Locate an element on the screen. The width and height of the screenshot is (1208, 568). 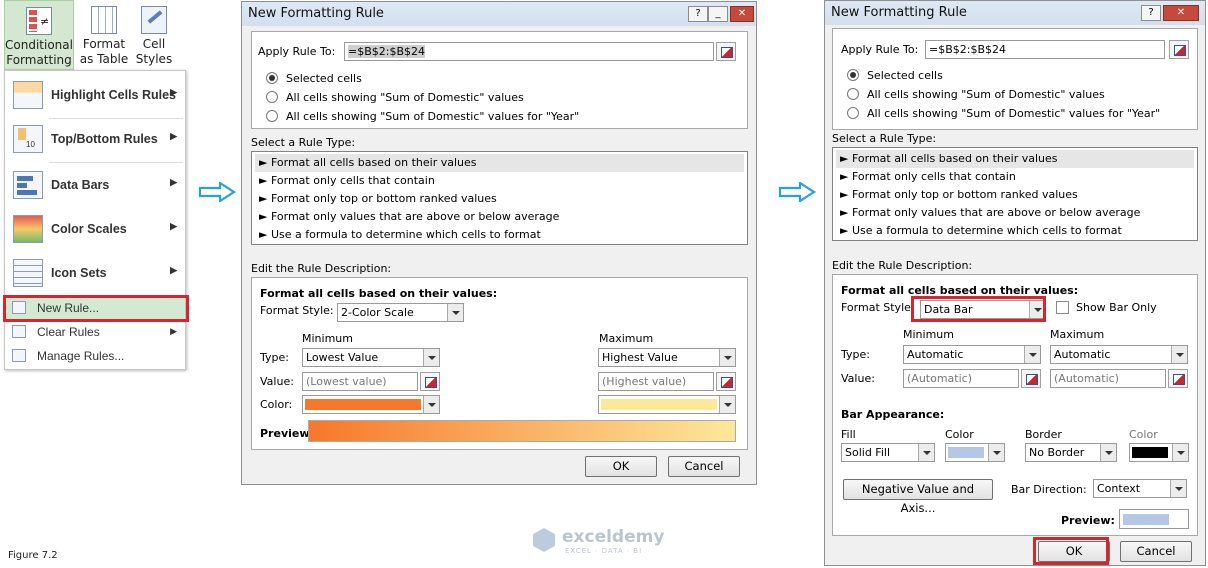
conditional-formatting-button: ≠ Conditional Formatting is located at coordinates (39, 35).